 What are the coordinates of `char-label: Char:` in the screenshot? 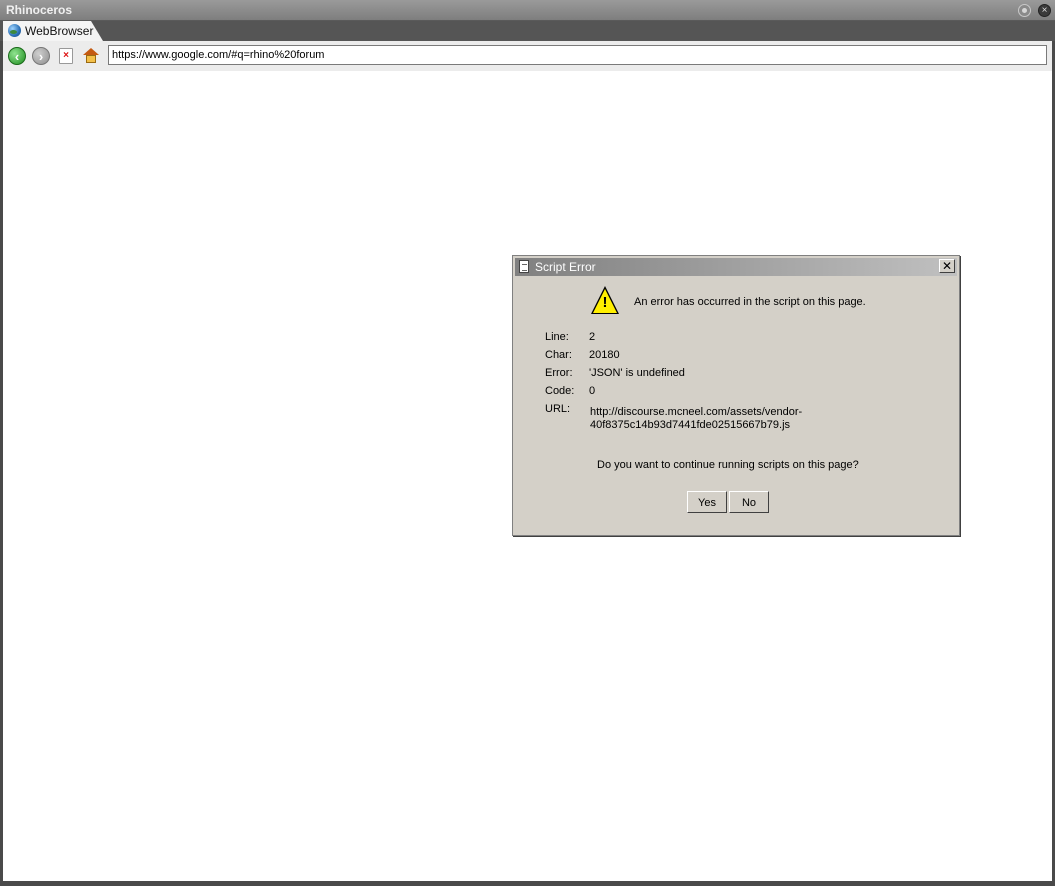 It's located at (558, 355).